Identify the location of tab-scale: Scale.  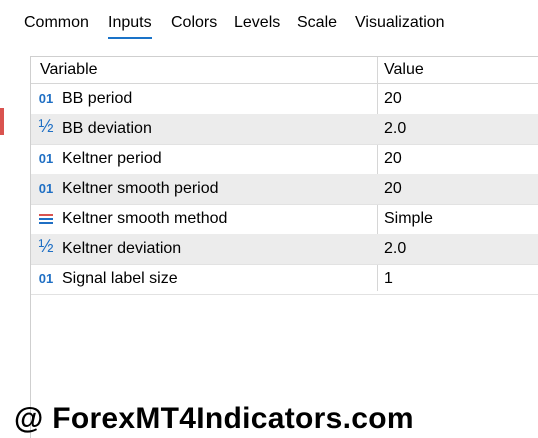
(317, 23).